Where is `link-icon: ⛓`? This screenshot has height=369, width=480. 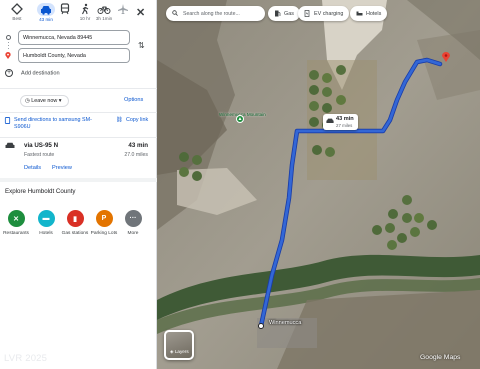 link-icon: ⛓ is located at coordinates (119, 120).